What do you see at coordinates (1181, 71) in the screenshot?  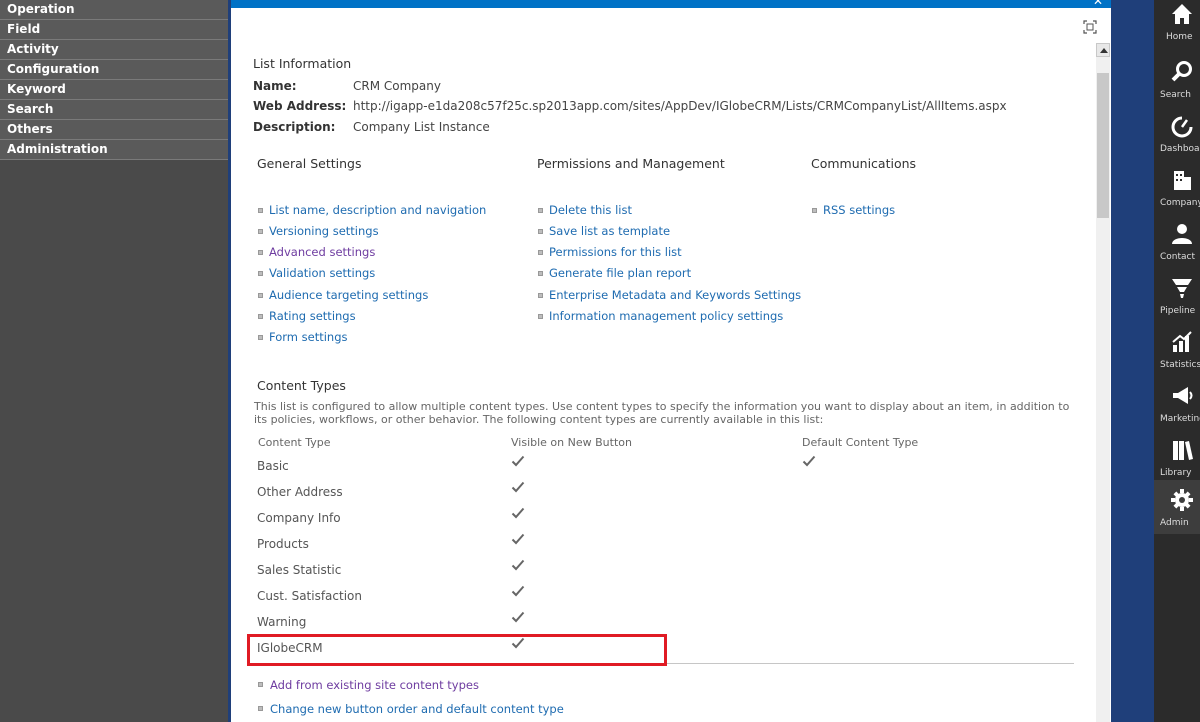 I see `search-icon` at bounding box center [1181, 71].